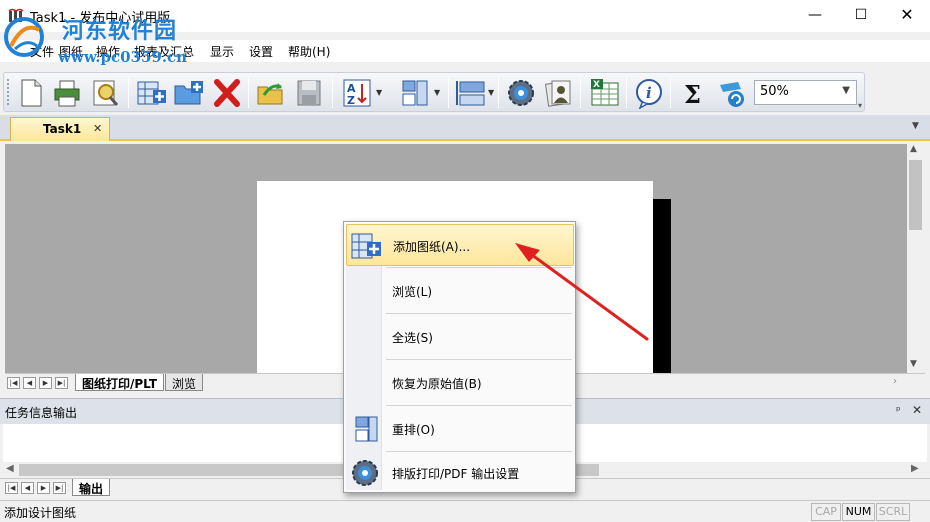  I want to click on sum-icon: Σ, so click(693, 93).